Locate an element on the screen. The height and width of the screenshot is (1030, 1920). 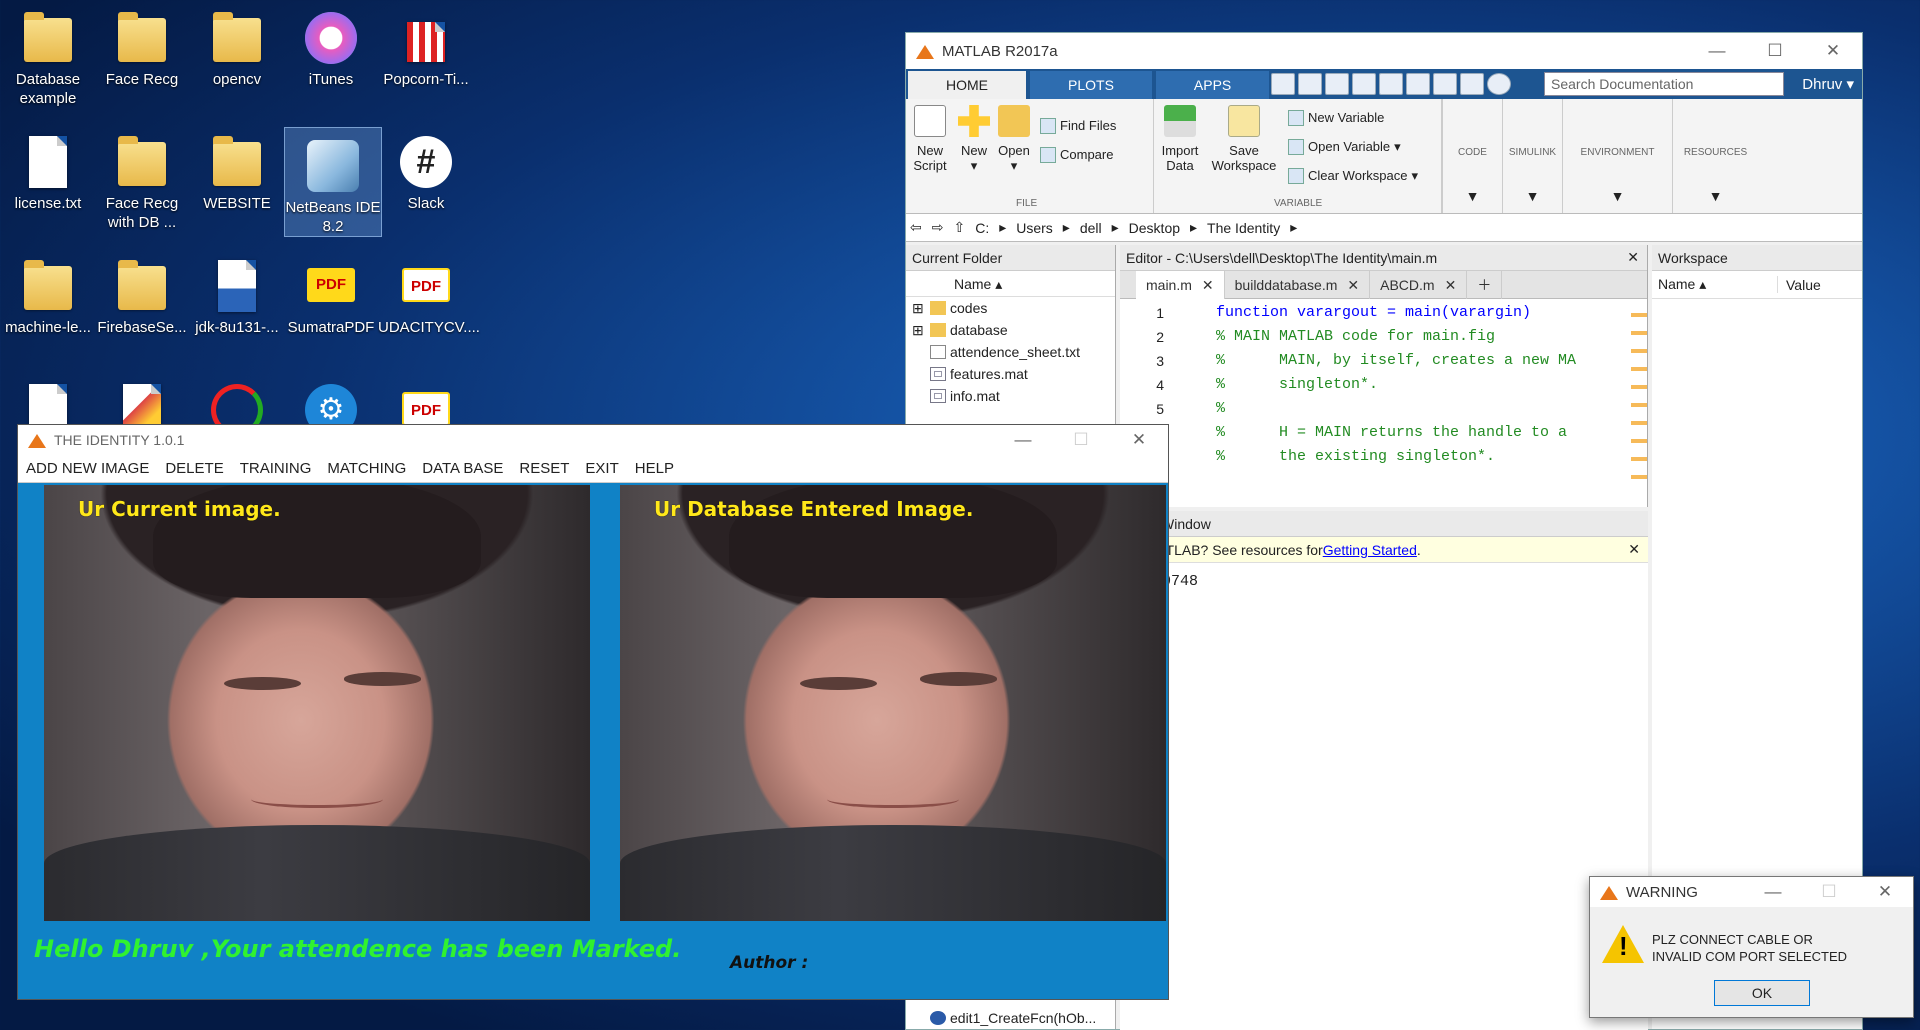
path-part: Users is located at coordinates (1034, 228).